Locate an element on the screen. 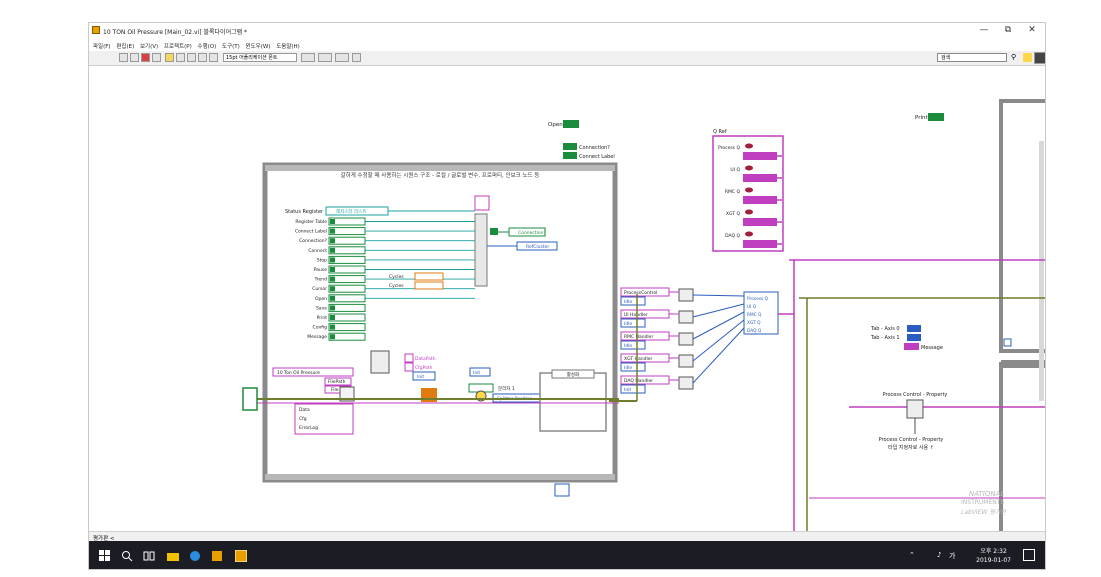 This screenshot has height=577, width=1101. bundle-queue-item: Process Q is located at coordinates (758, 299).